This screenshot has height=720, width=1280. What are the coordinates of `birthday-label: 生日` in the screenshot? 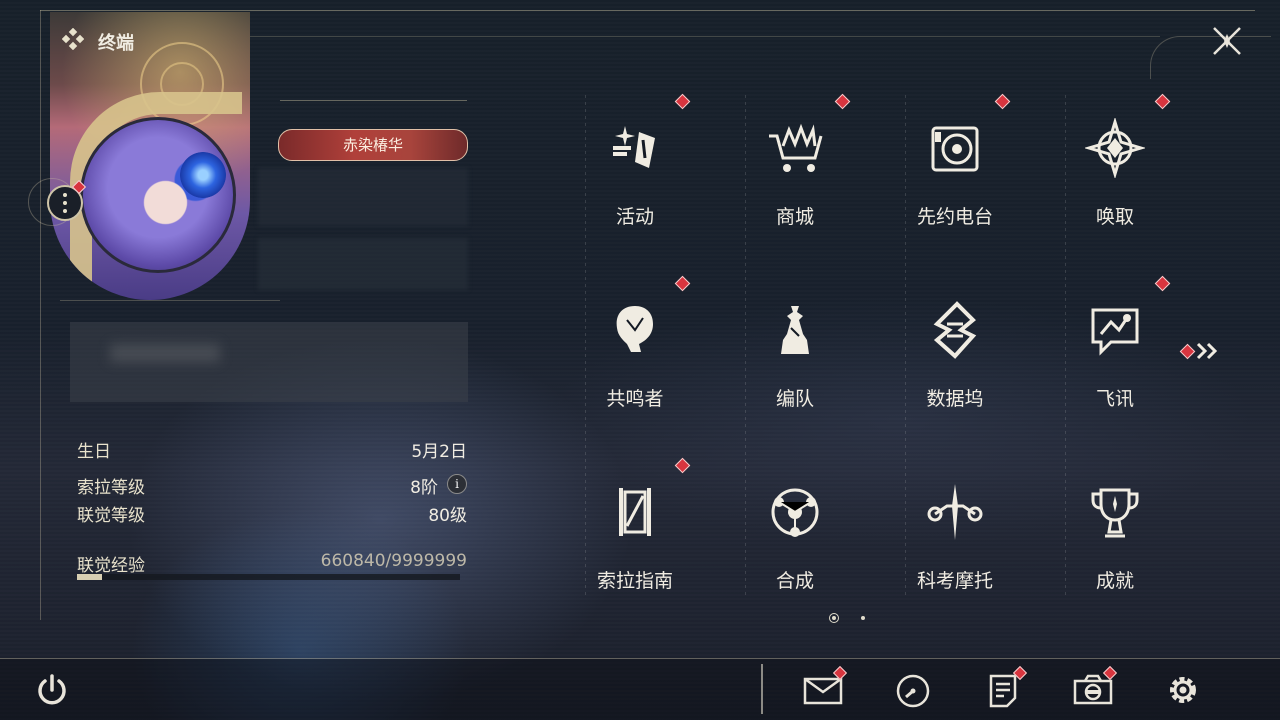 It's located at (94, 452).